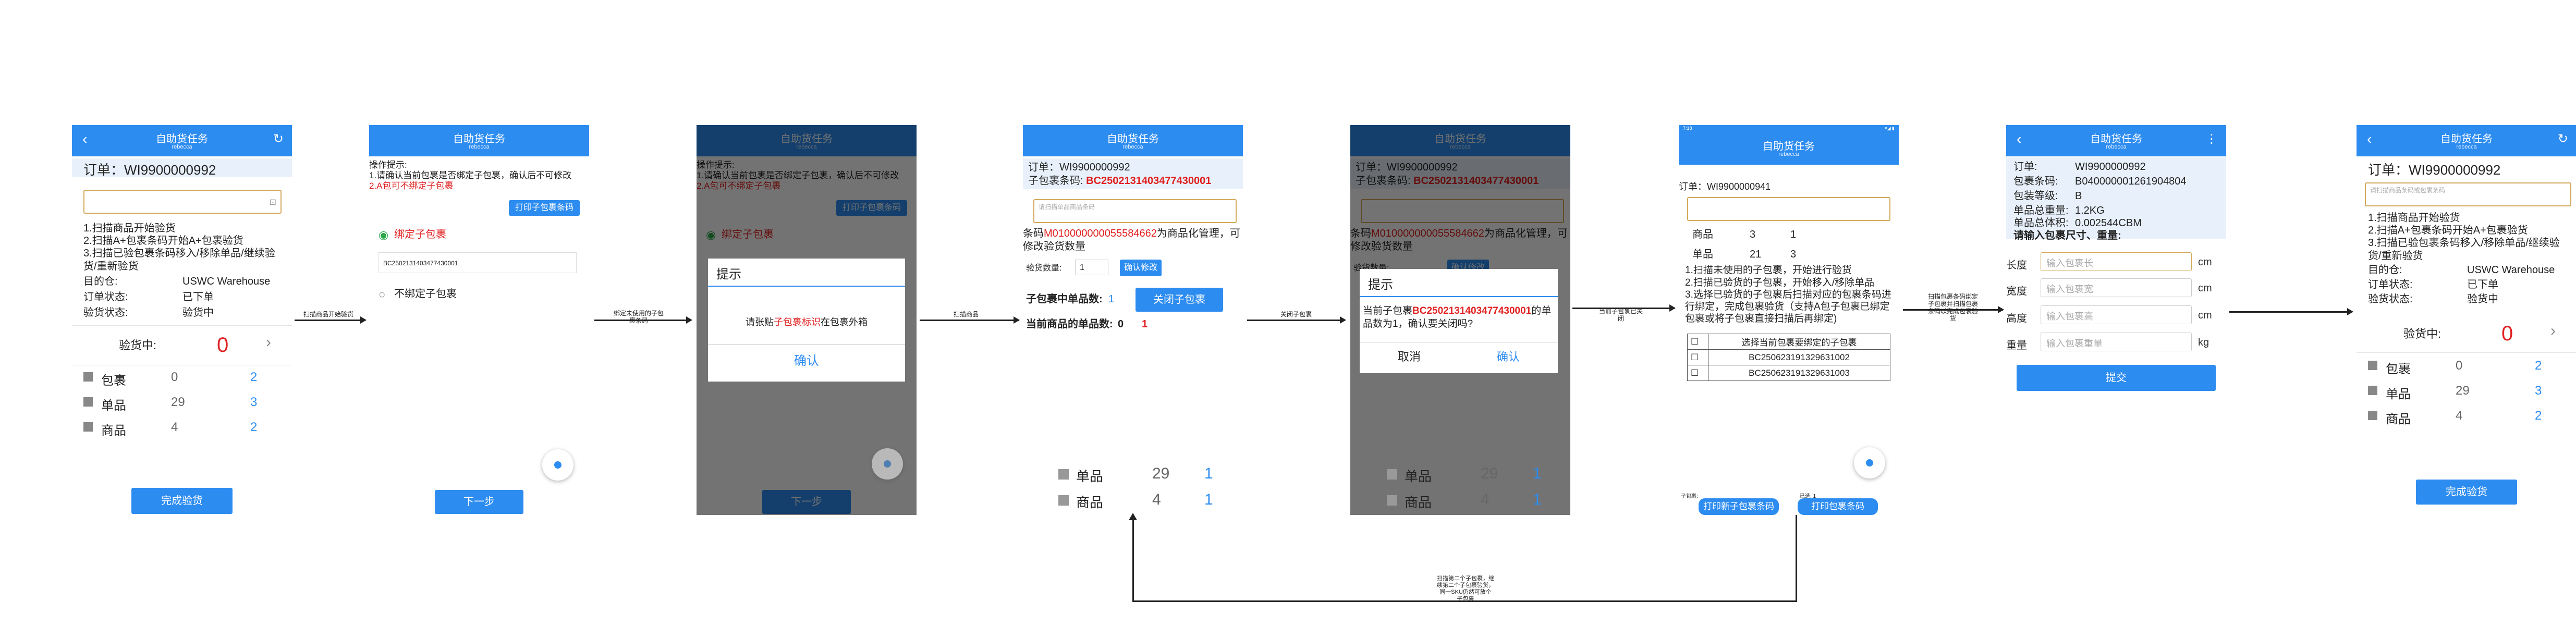 Image resolution: width=2576 pixels, height=626 pixels. I want to click on more-menu-icon: ⋮, so click(2211, 139).